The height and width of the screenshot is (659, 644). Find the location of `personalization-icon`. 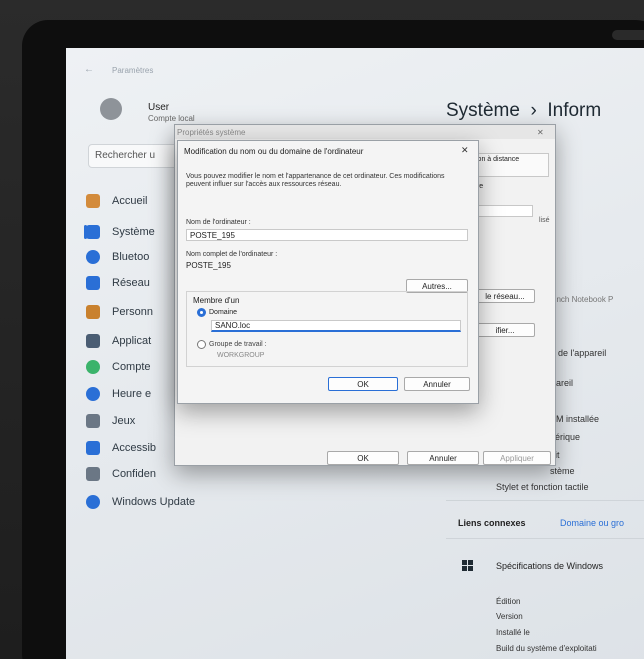

personalization-icon is located at coordinates (93, 312).